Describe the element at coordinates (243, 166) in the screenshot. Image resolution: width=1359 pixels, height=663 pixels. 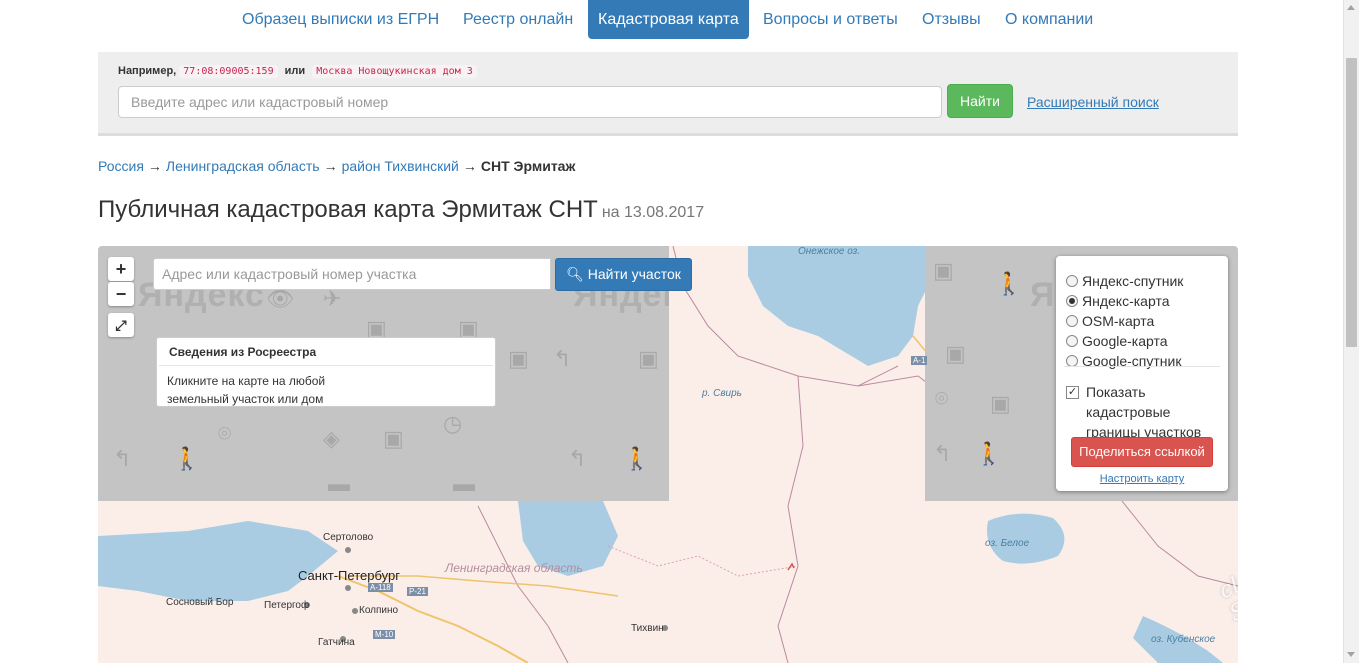
I see `breadcrumb-leningrad-oblast: Ленинградская область` at that location.